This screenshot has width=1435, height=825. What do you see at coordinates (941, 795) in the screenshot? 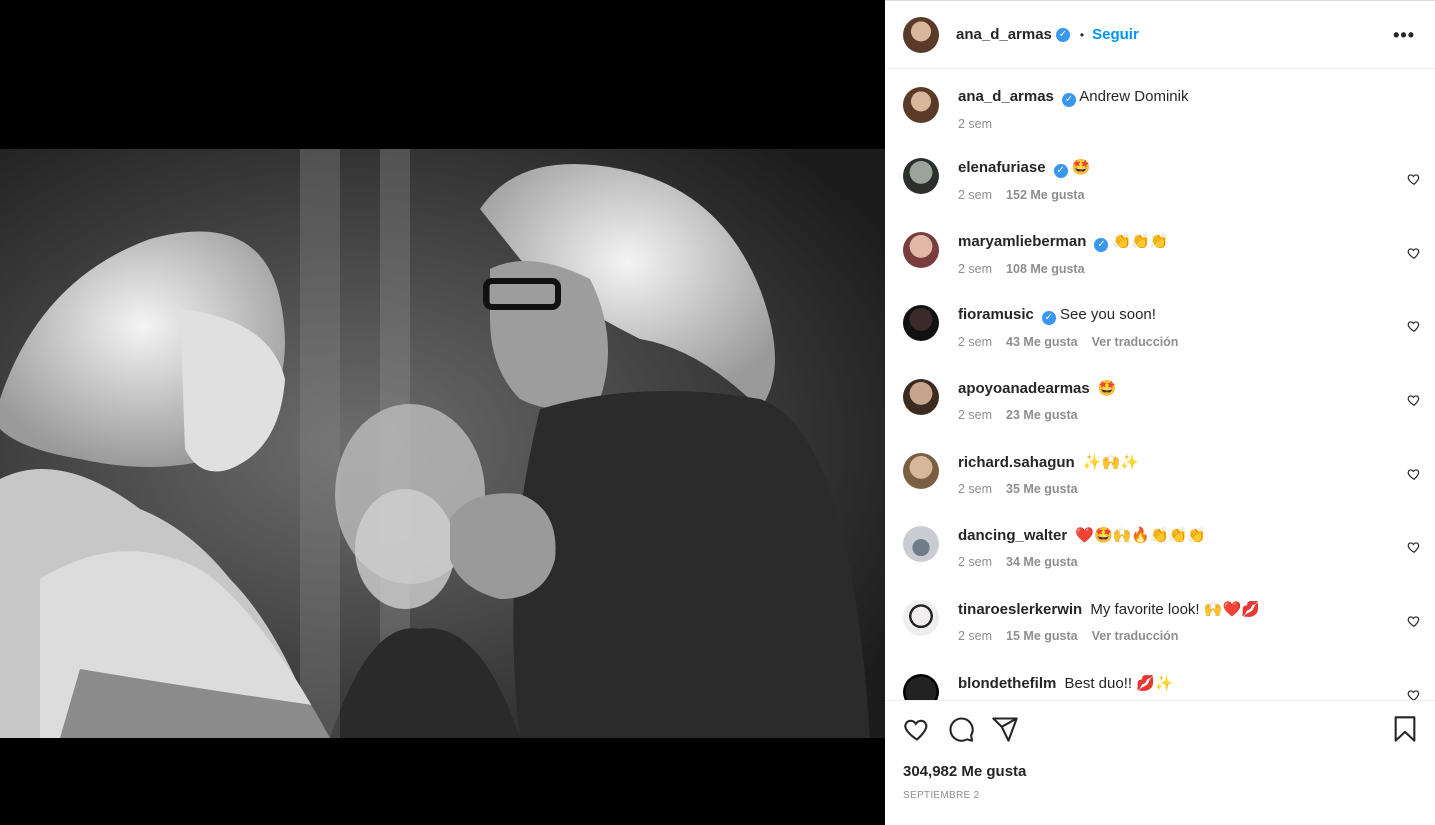
I see `post-date: SEPTIEMBRE 2` at bounding box center [941, 795].